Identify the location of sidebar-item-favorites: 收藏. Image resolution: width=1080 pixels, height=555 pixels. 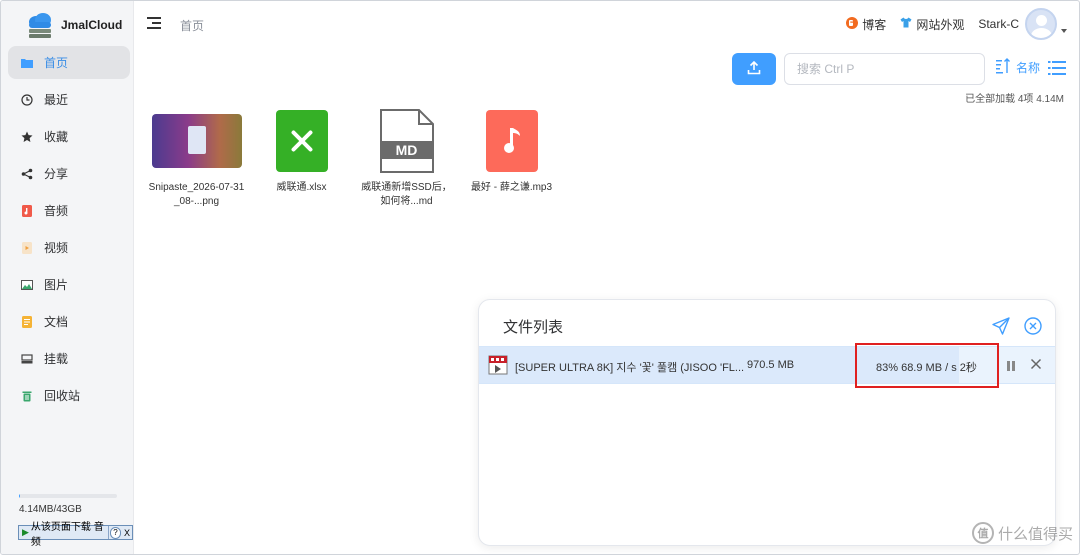
(69, 136).